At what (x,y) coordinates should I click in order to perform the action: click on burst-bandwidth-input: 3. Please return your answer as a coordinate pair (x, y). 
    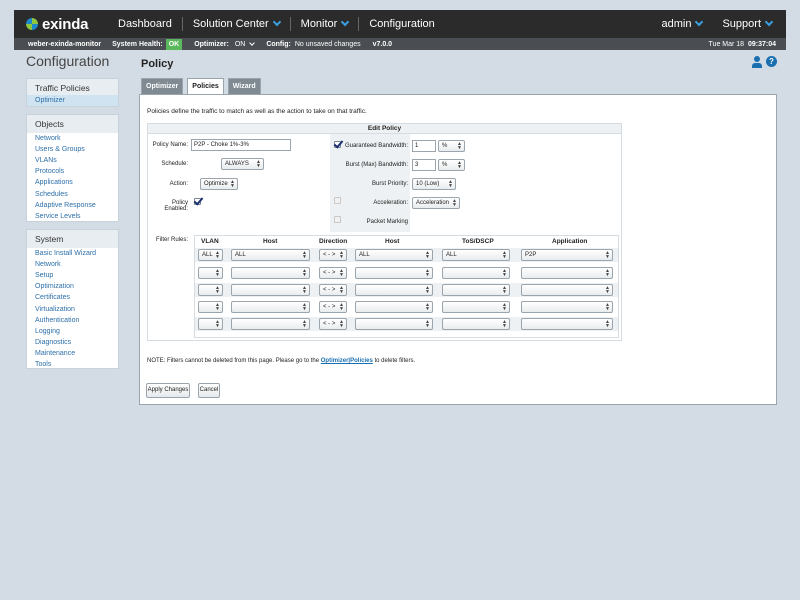
    Looking at the image, I should click on (424, 165).